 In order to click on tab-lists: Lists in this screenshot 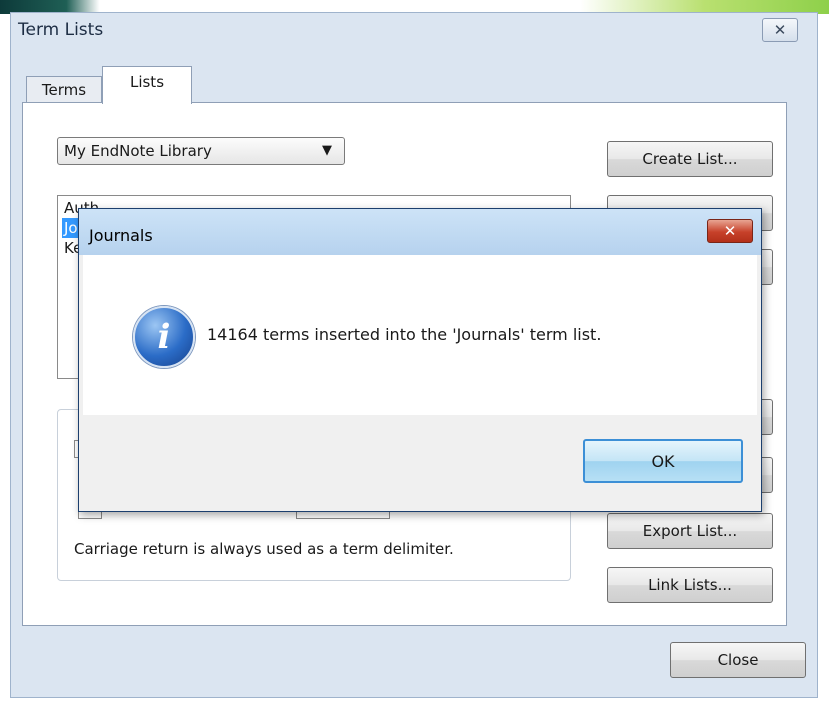, I will do `click(147, 85)`.